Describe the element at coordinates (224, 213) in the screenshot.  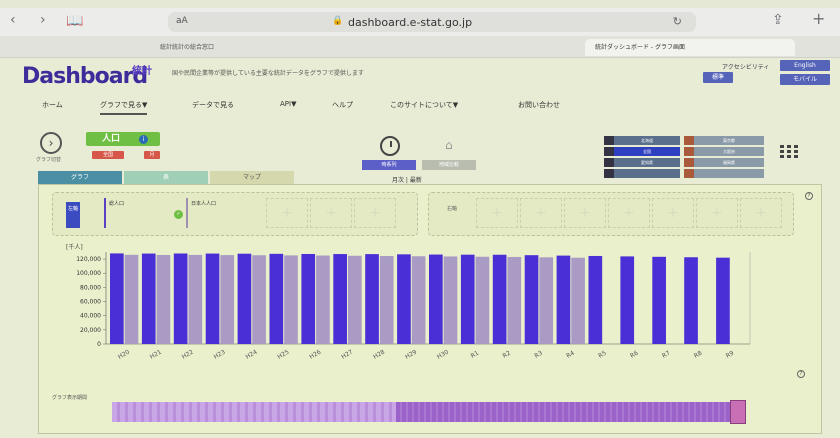
I see `series-slot-2: 日本人人口` at that location.